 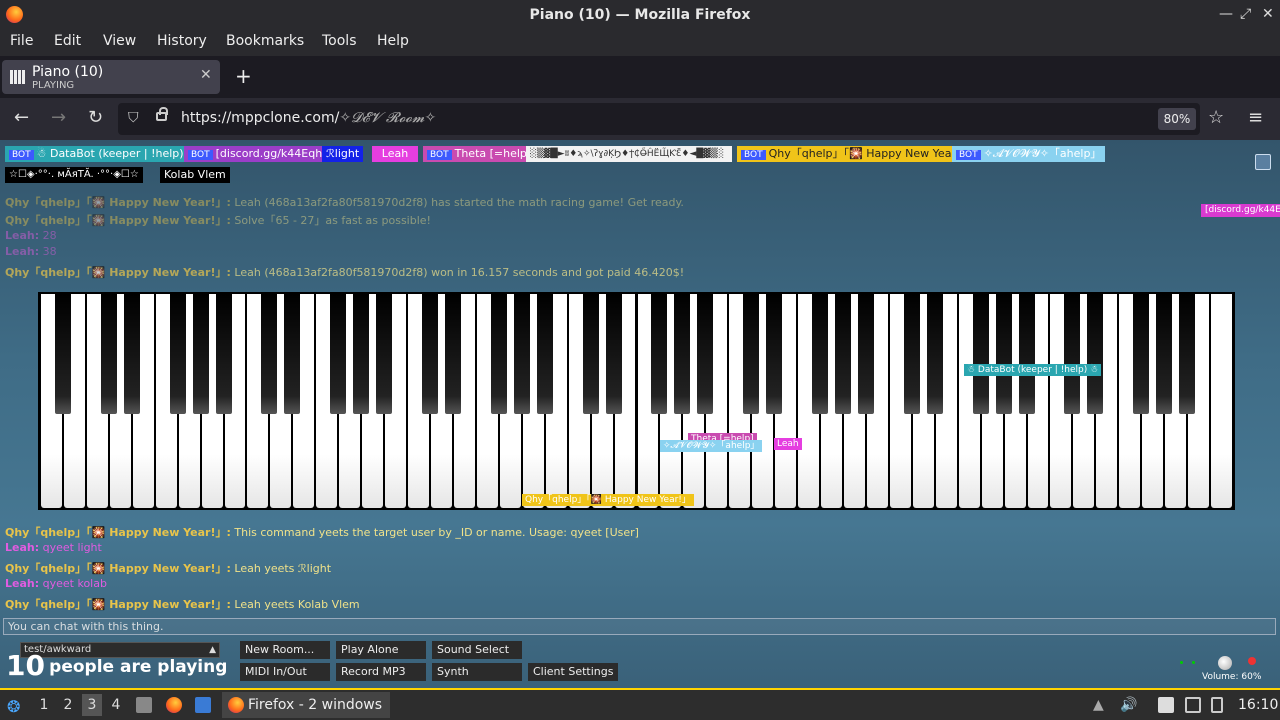 What do you see at coordinates (1098, 705) in the screenshot?
I see `tray-up-icon: ▲` at bounding box center [1098, 705].